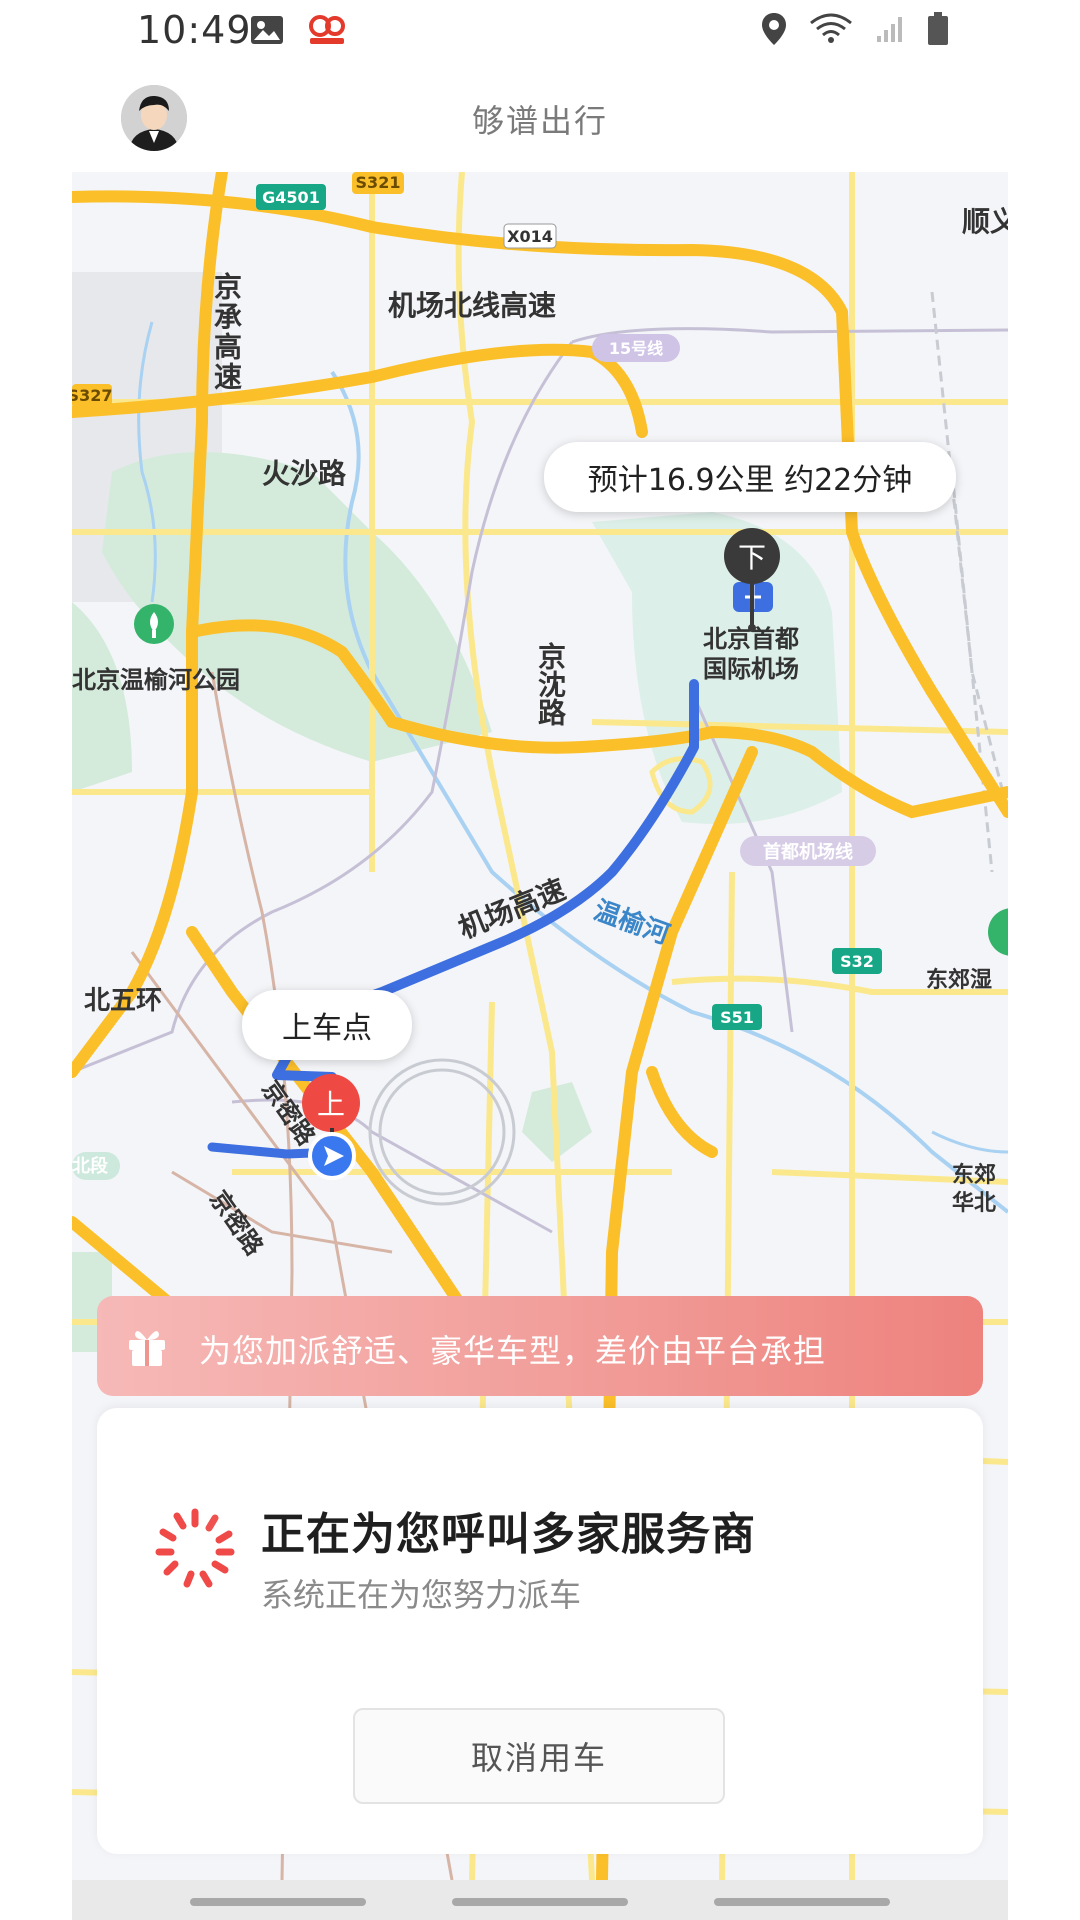  What do you see at coordinates (304, 473) in the screenshot?
I see `label-huosha-road: 火沙路` at bounding box center [304, 473].